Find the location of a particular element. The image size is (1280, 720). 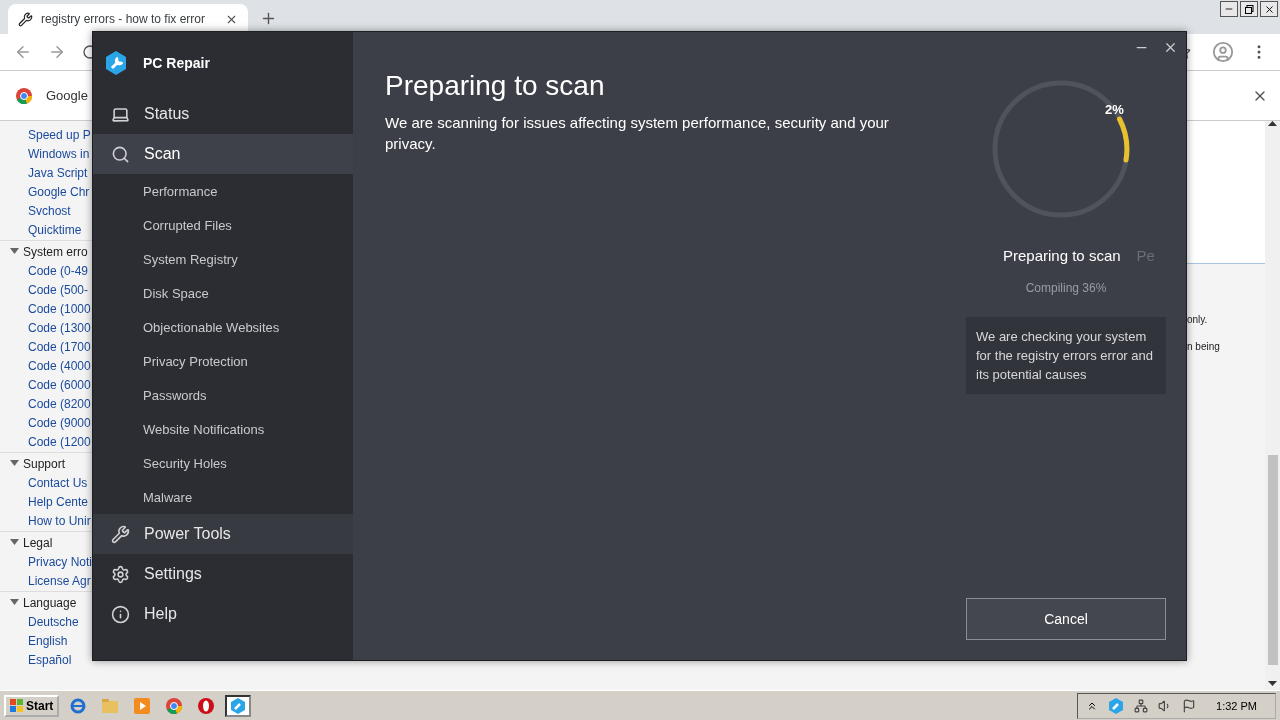

opera-icon is located at coordinates (206, 705).